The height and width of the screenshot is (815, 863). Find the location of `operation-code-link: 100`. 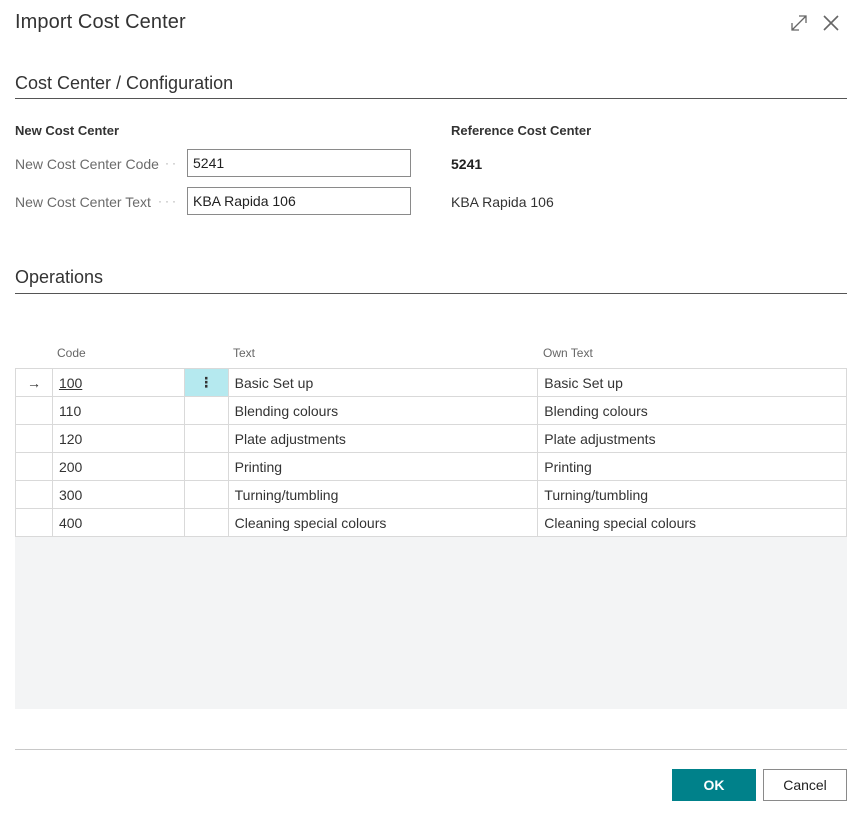

operation-code-link: 100 is located at coordinates (70, 383).